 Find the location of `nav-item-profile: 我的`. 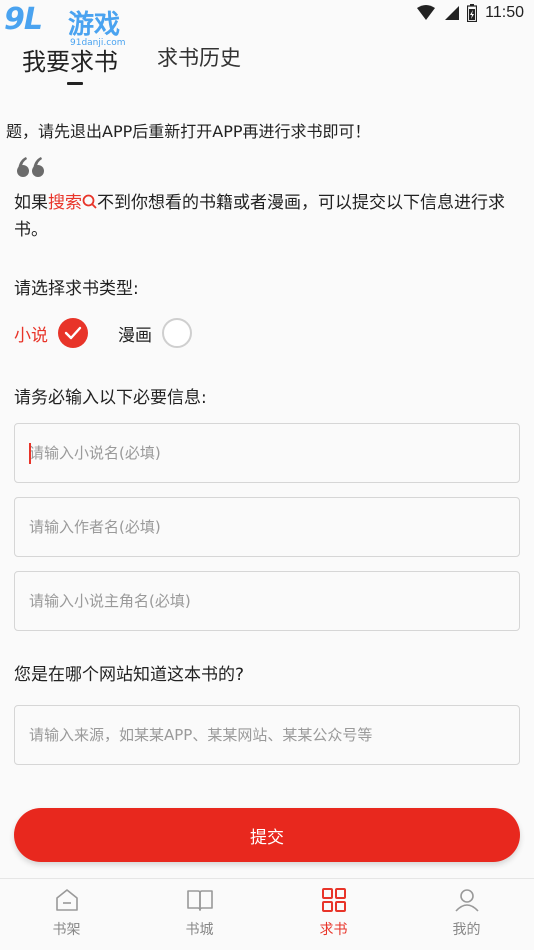

nav-item-profile: 我的 is located at coordinates (466, 914).